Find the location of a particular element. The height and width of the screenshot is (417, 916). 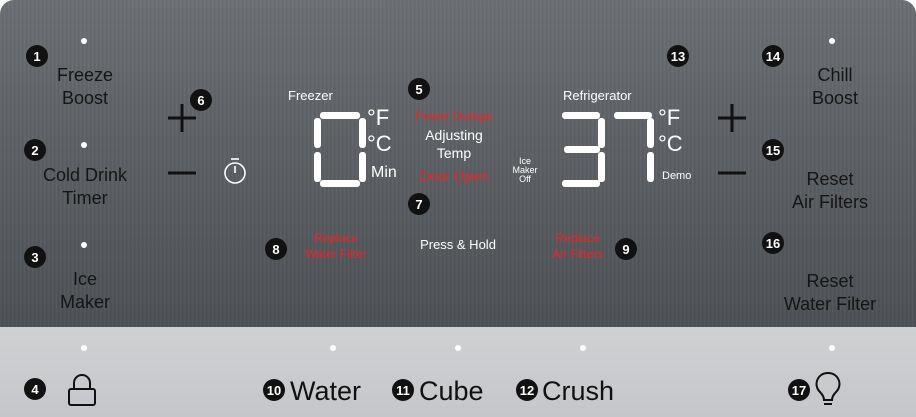

lock-indicator is located at coordinates (84, 348).